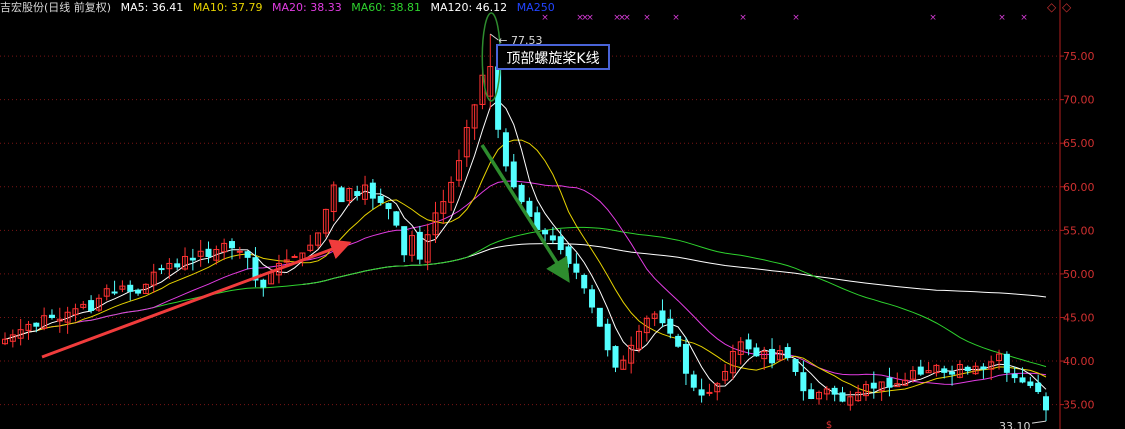 The image size is (1125, 429). Describe the element at coordinates (1079, 274) in the screenshot. I see `tick-label: 50.00` at that location.